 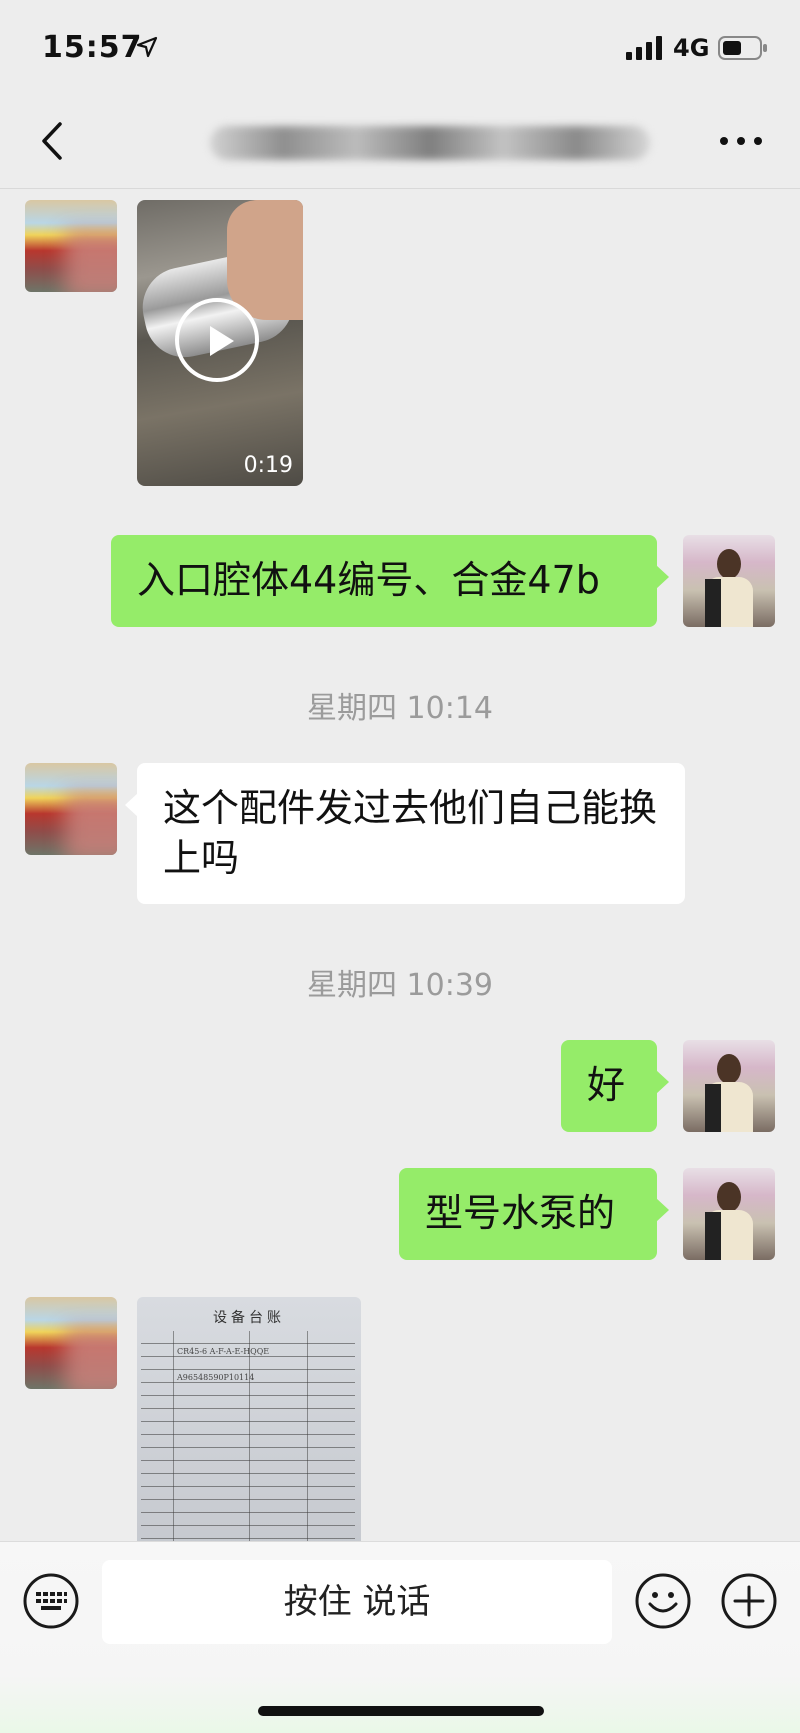 I want to click on video-message: 0:19, so click(x=220, y=343).